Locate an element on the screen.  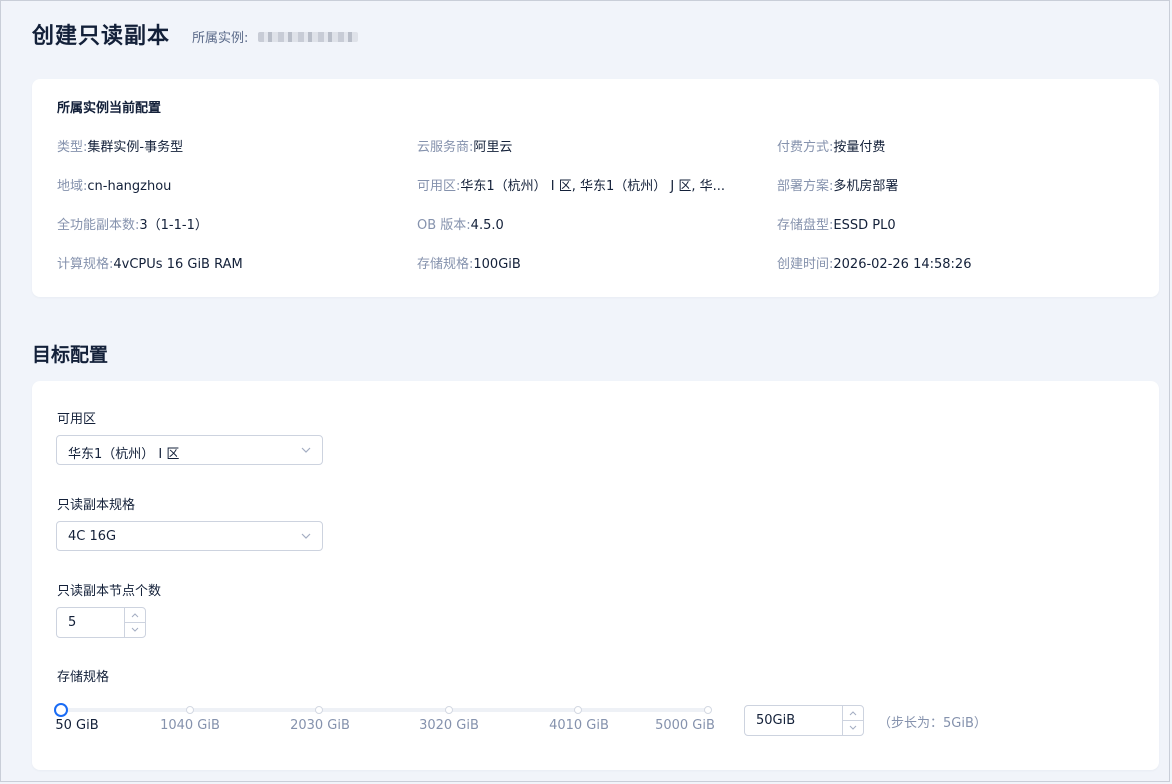
storage-label: 存储规格 is located at coordinates (83, 677).